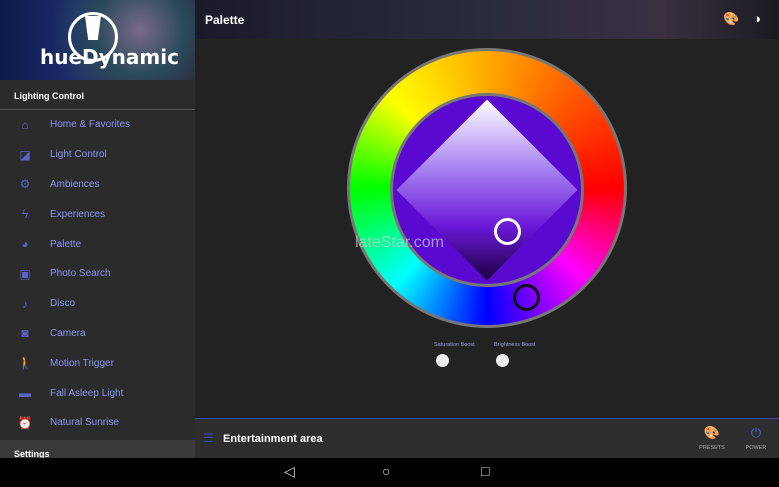  Describe the element at coordinates (487, 19) in the screenshot. I see `app-bar: Palette 🎨 ◑` at that location.